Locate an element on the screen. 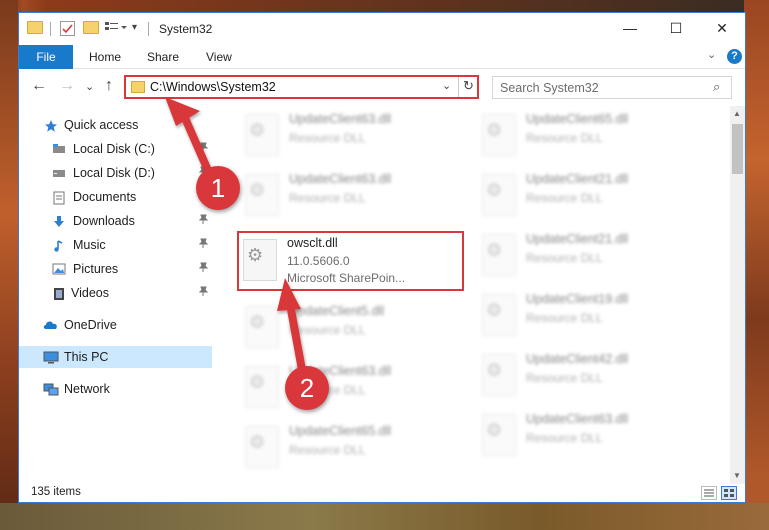 This screenshot has height=530, width=769. arrow-to-file-tile is located at coordinates (291, 326).